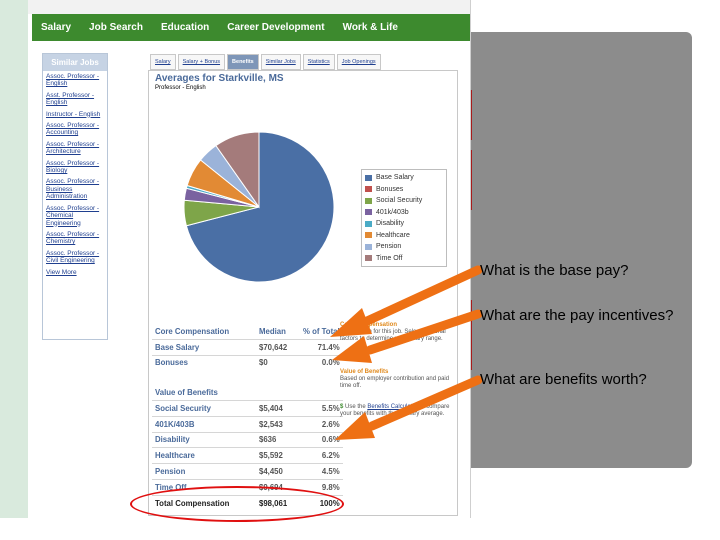 This screenshot has width=720, height=540. I want to click on row-median: $5,404, so click(278, 408).